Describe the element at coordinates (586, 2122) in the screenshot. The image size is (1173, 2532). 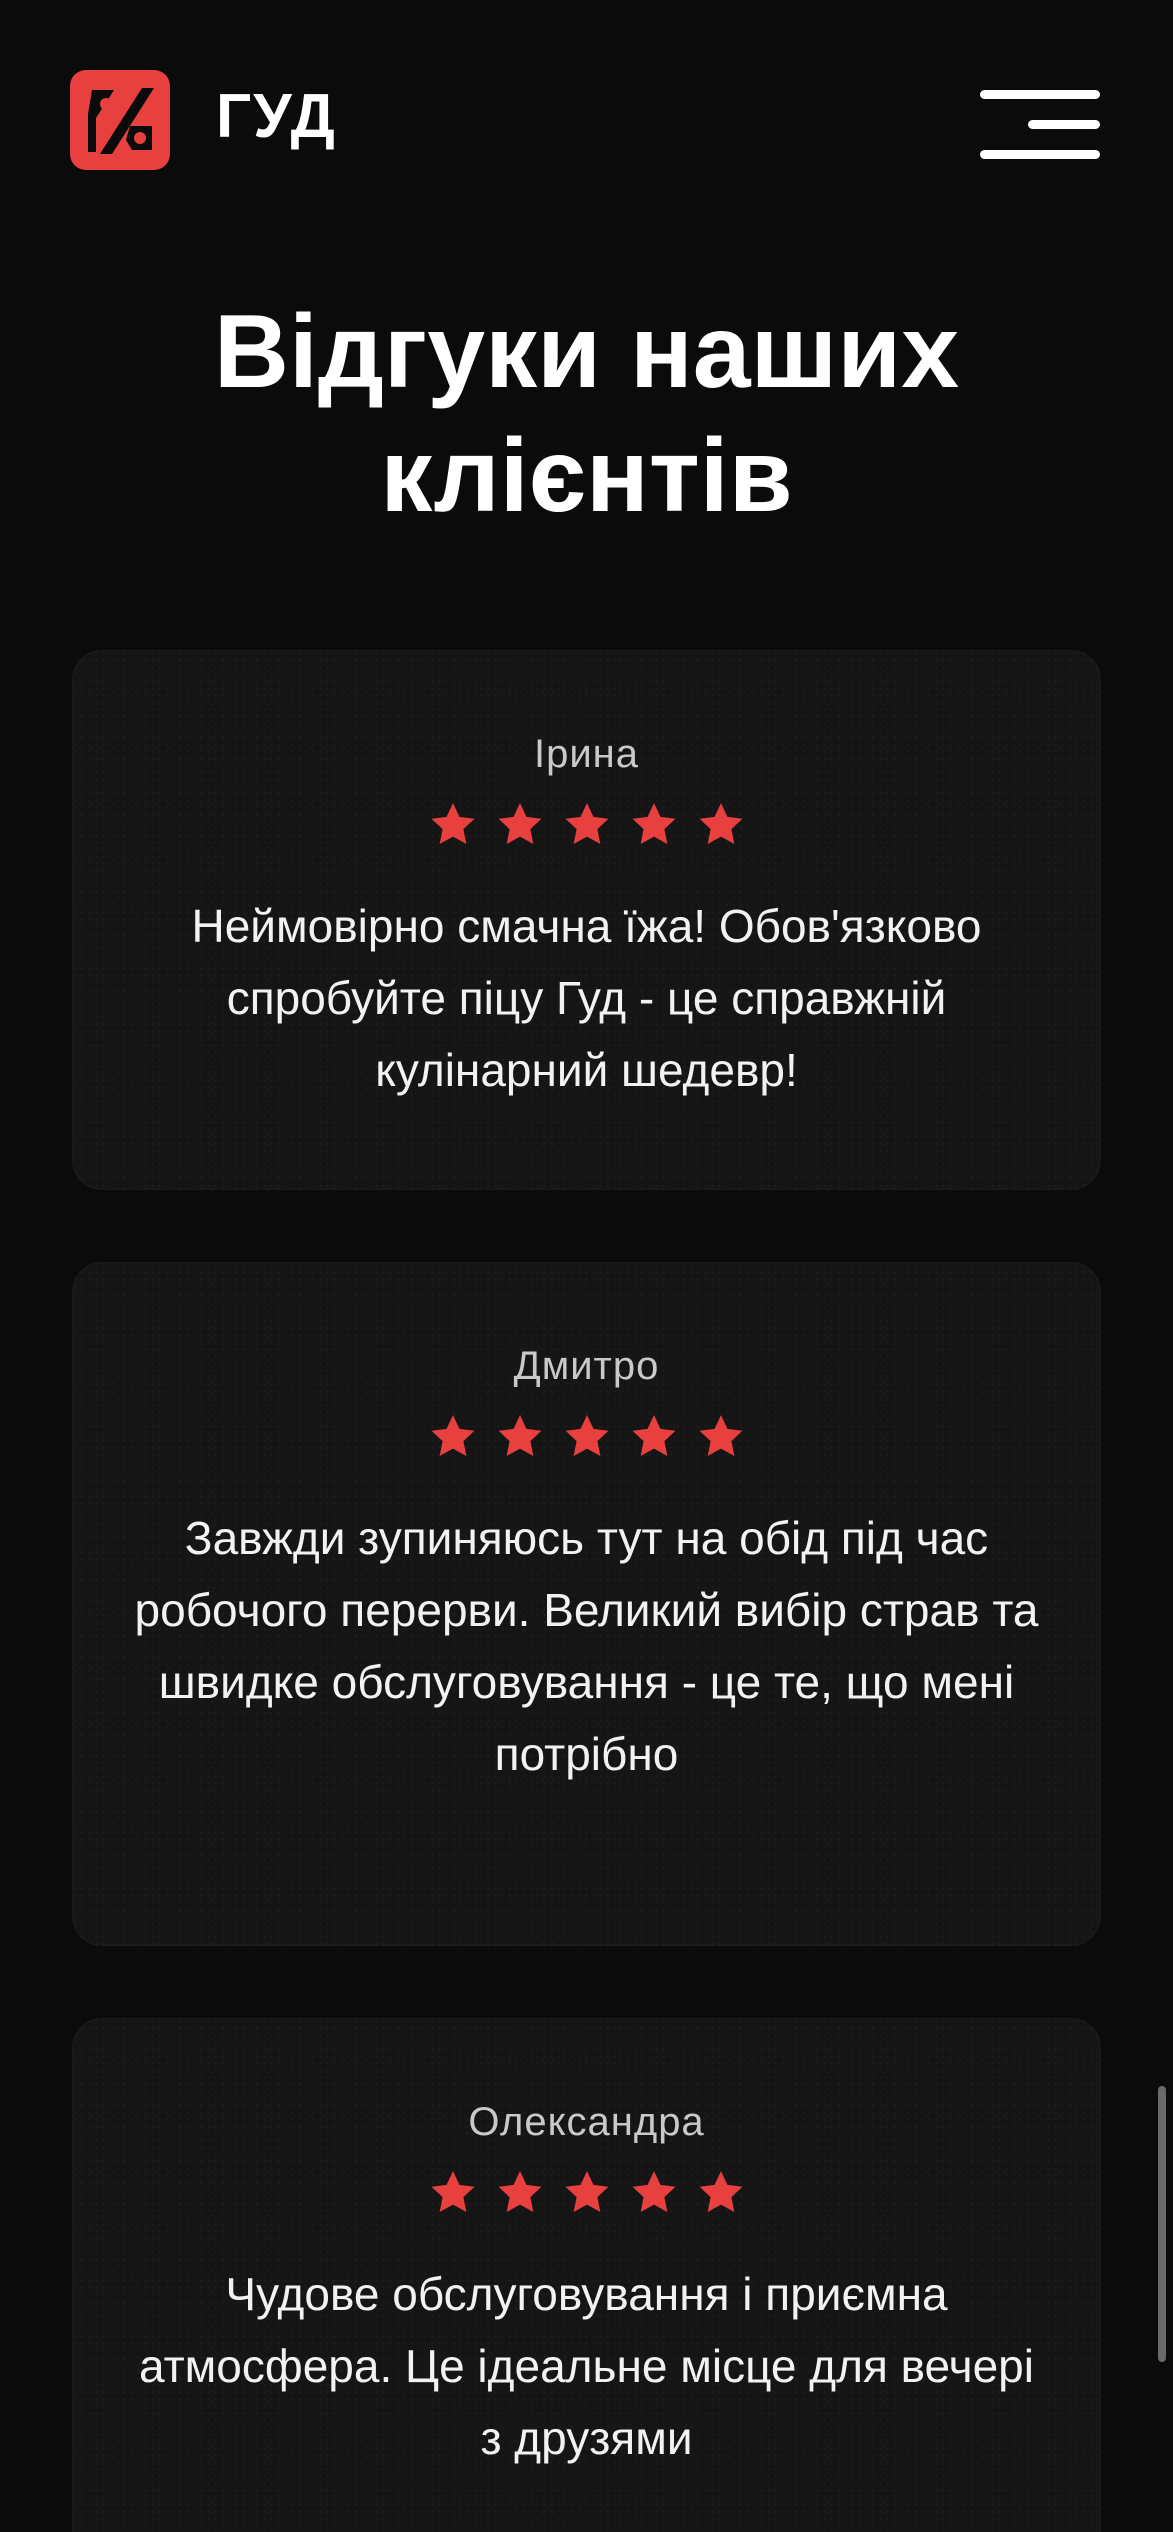
I see `reviewer-name: Олександра` at that location.